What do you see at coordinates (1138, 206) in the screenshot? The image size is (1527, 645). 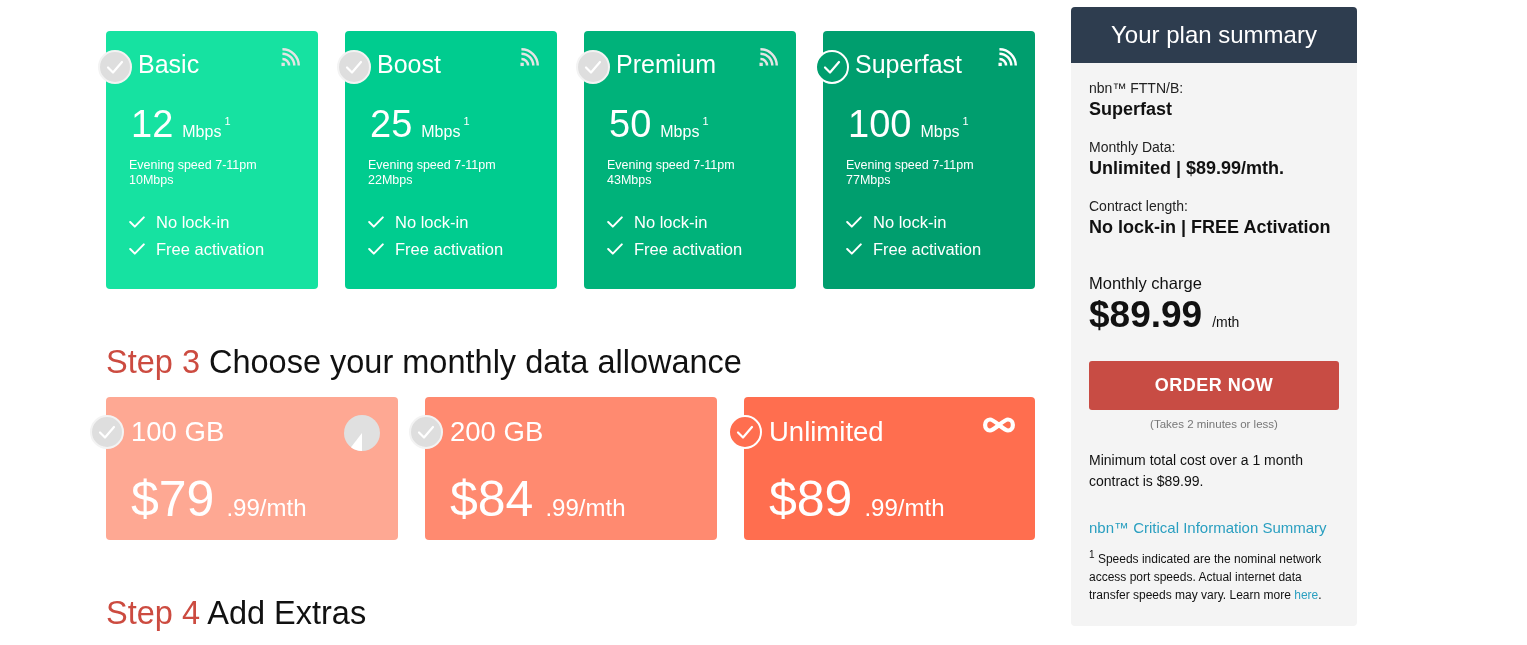 I see `summary-label: Contract length:` at bounding box center [1138, 206].